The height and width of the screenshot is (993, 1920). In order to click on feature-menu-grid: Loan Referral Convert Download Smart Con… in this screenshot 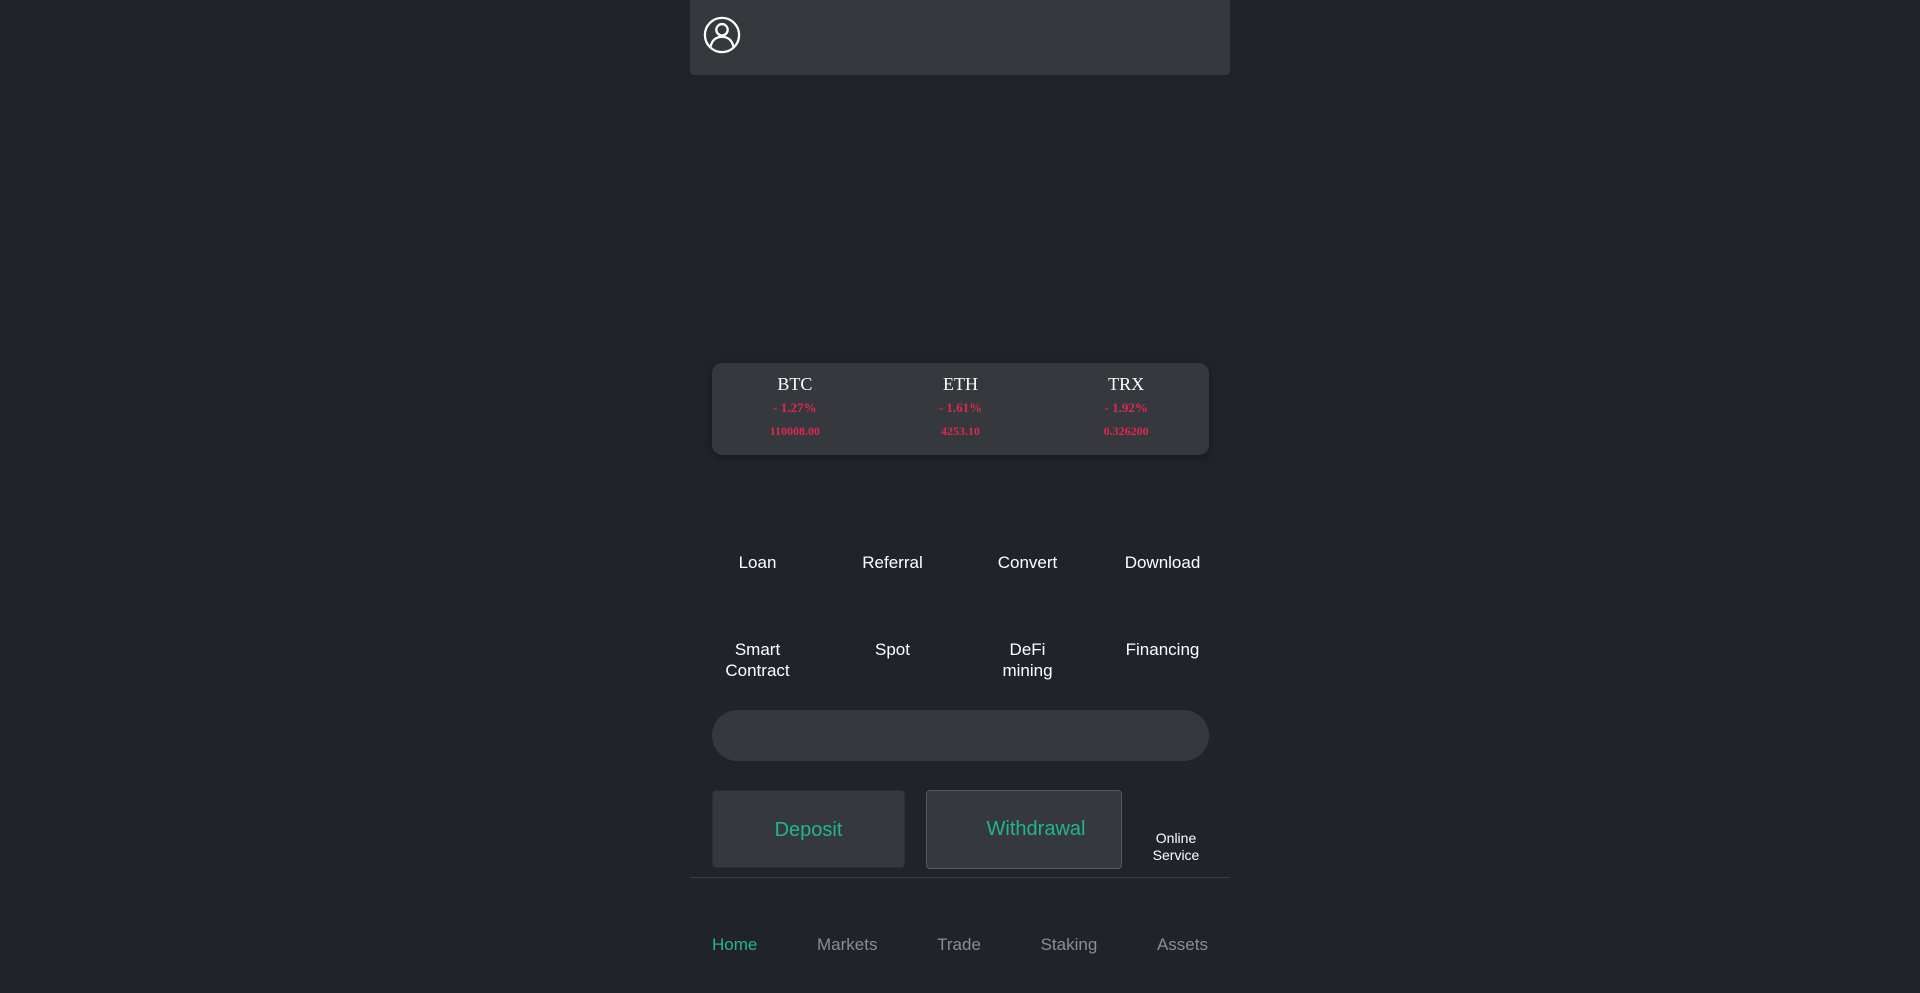, I will do `click(960, 627)`.